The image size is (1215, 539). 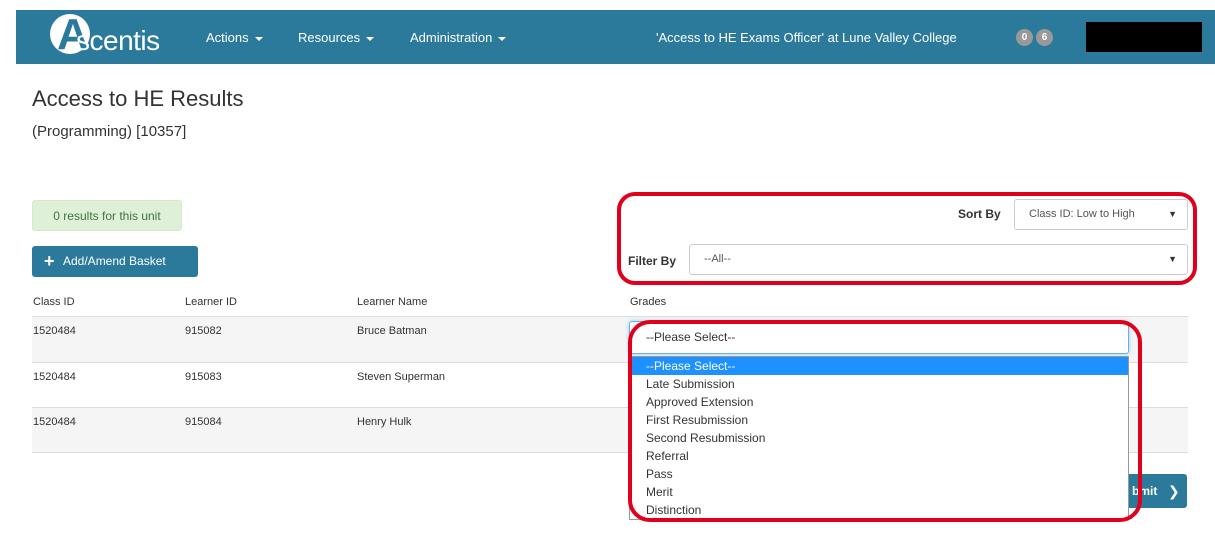 I want to click on logo-text: scentis, so click(x=118, y=40).